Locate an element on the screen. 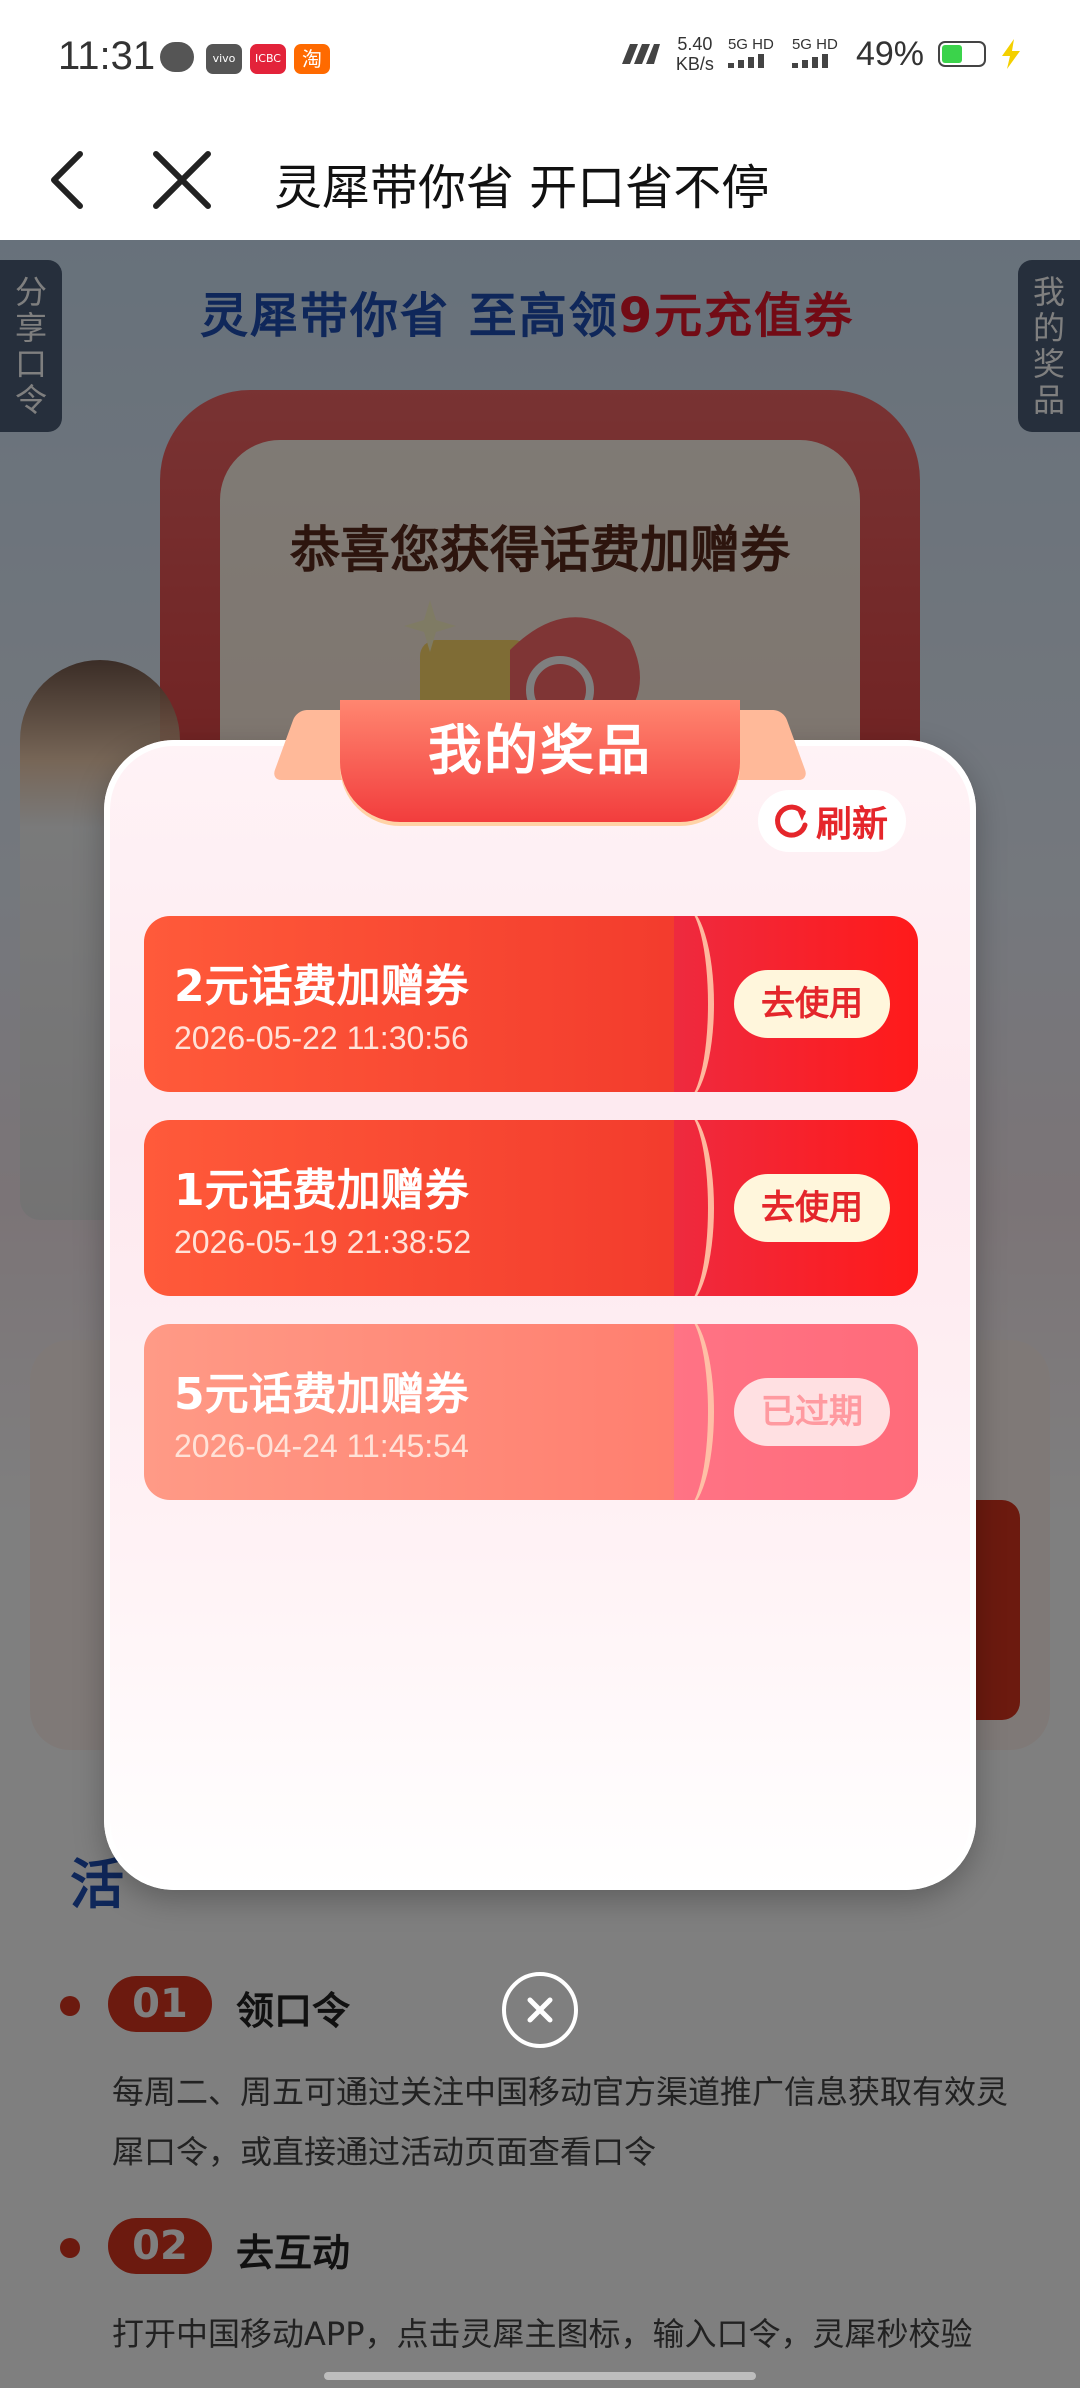 This screenshot has height=2388, width=1080. vivo-notification-icon: vivo is located at coordinates (224, 59).